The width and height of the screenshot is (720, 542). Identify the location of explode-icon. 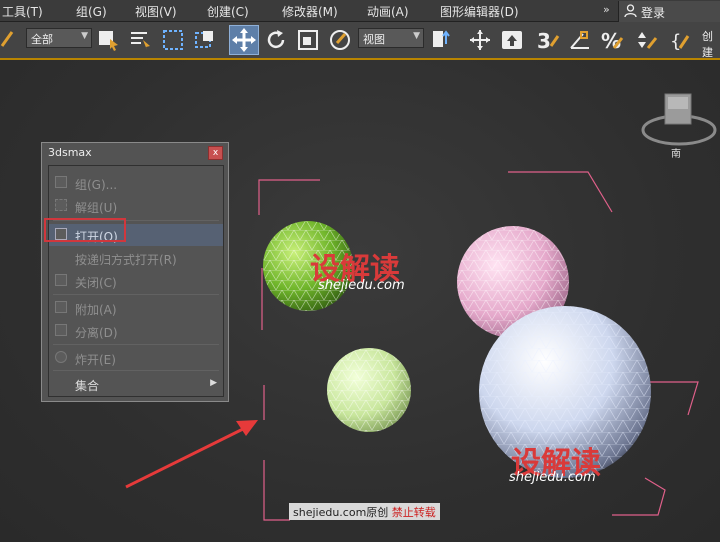
(61, 357).